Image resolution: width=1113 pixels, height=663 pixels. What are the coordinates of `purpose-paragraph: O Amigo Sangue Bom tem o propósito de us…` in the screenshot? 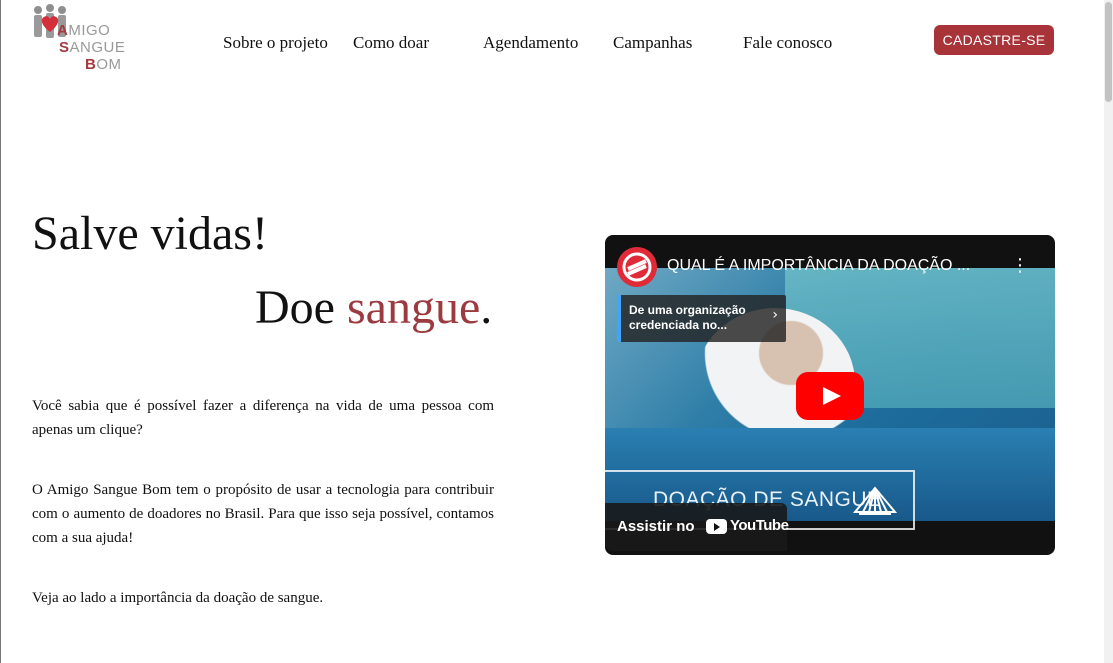 It's located at (263, 514).